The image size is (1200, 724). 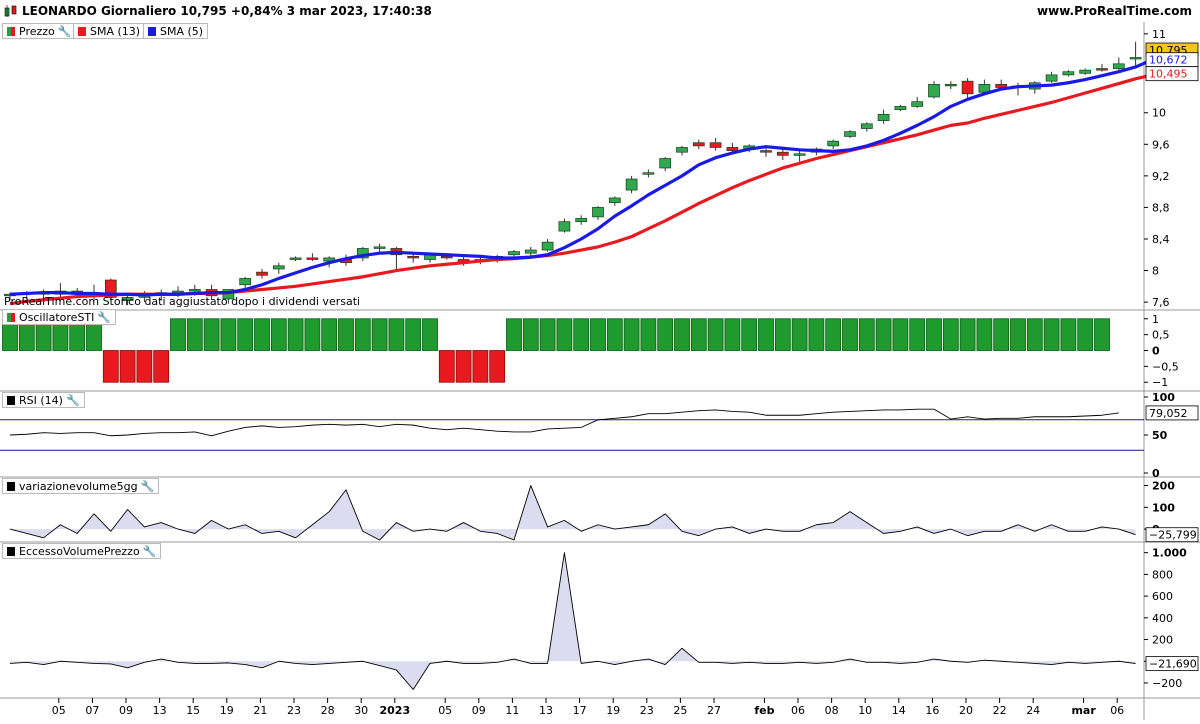 What do you see at coordinates (1117, 710) in the screenshot?
I see `x-tick-label: 06` at bounding box center [1117, 710].